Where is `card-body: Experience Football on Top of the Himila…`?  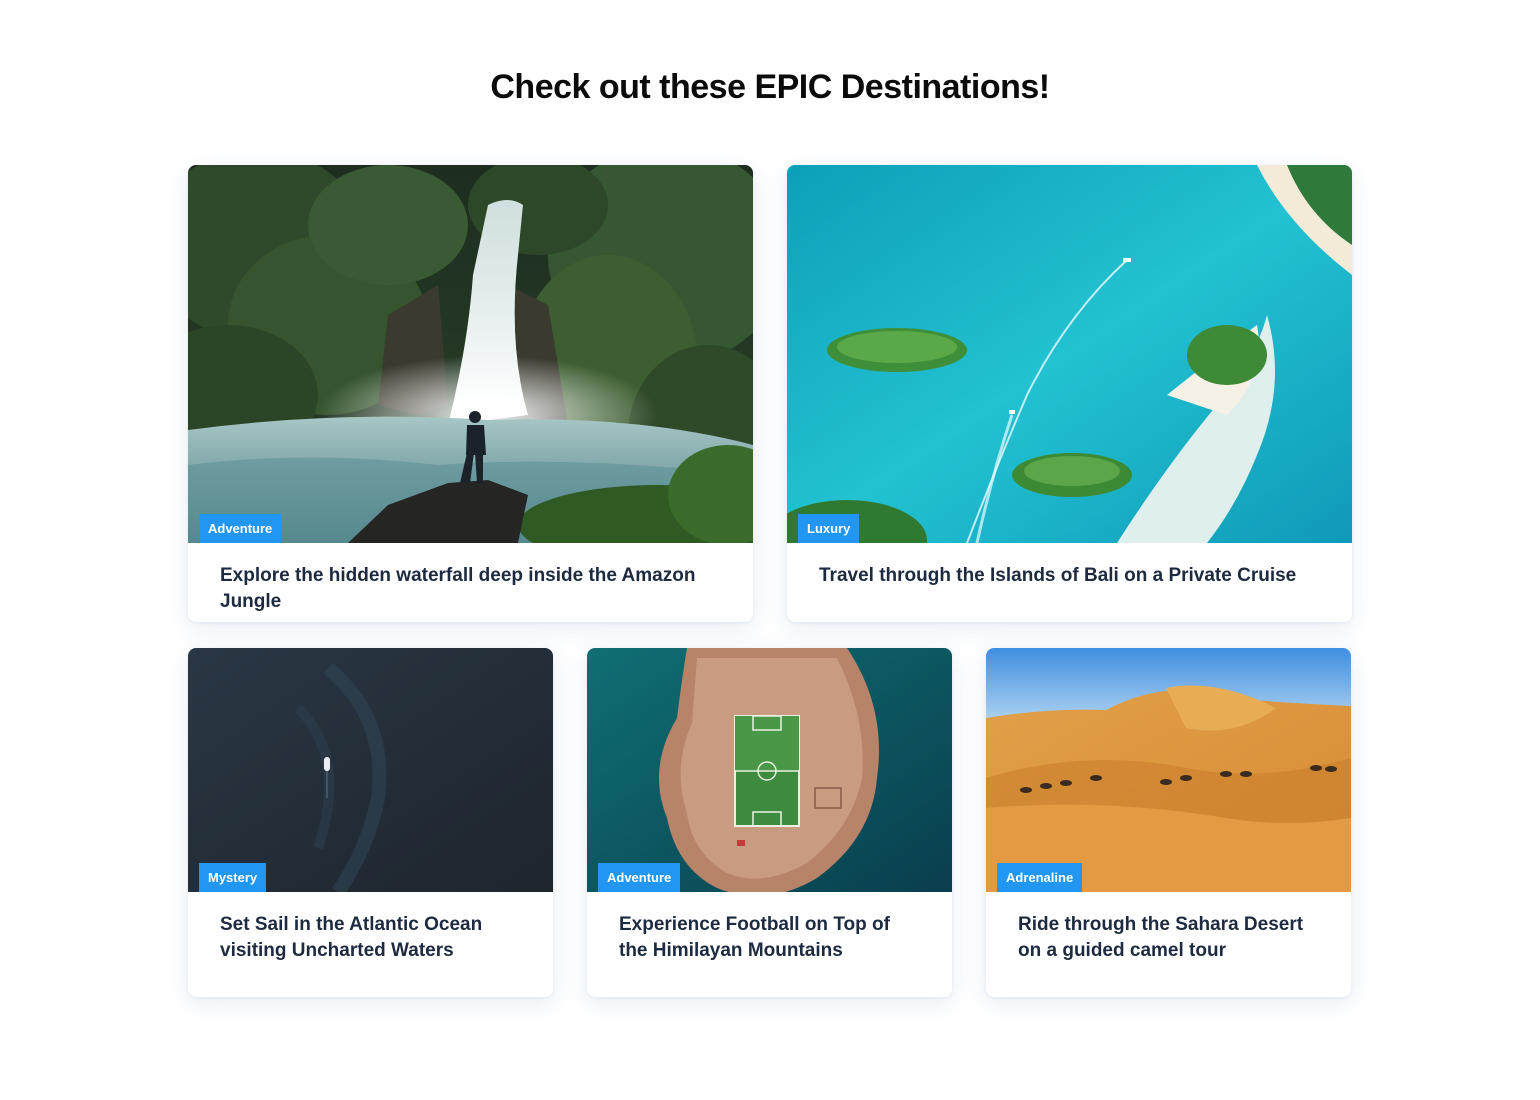
card-body: Experience Football on Top of the Himila… is located at coordinates (769, 928).